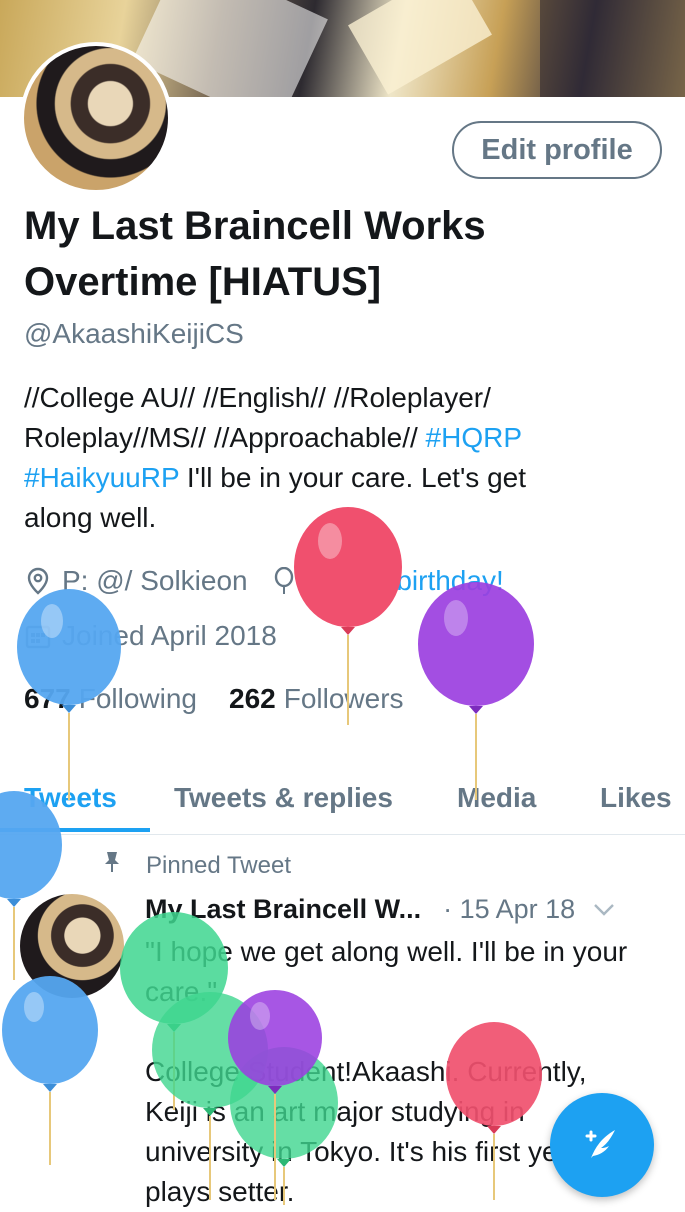 This screenshot has width=685, height=1212. Describe the element at coordinates (96, 118) in the screenshot. I see `profile-avatar` at that location.